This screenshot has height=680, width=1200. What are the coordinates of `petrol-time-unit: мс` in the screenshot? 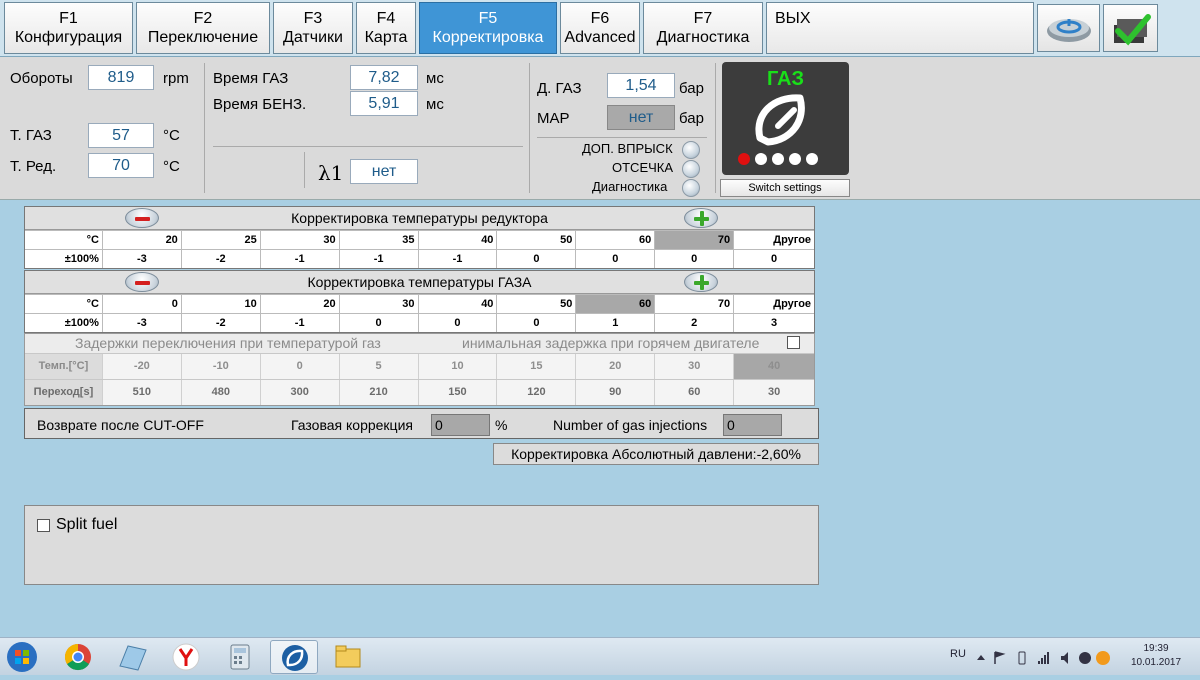 It's located at (435, 104).